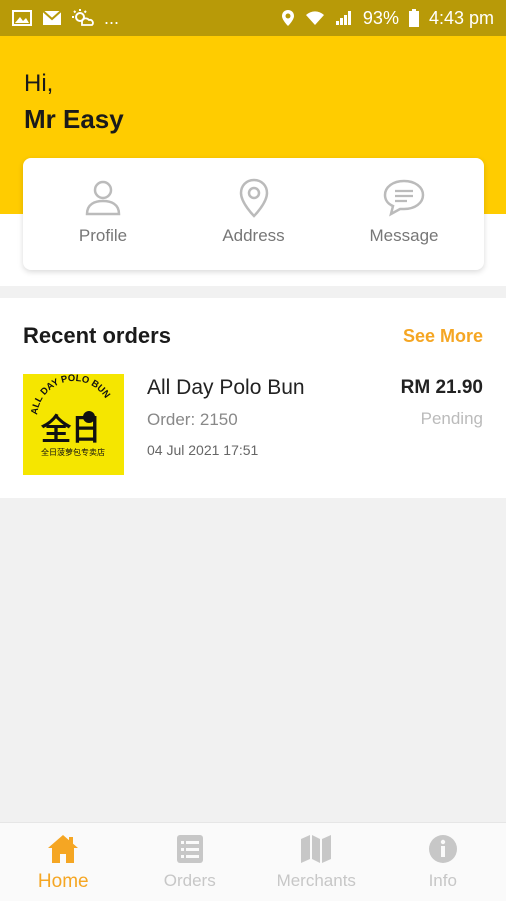 The width and height of the screenshot is (506, 901). I want to click on battery-percent: 93%, so click(381, 18).